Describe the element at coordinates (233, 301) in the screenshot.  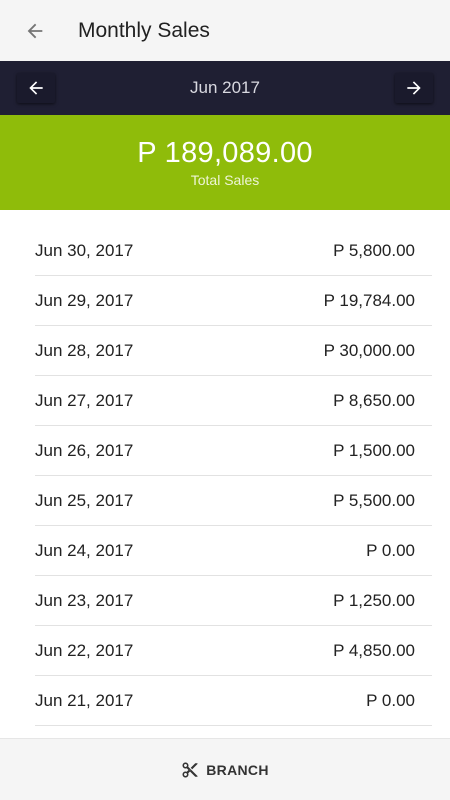
I see `sales-row: Jun 29, 2017 P 19,784.00` at that location.